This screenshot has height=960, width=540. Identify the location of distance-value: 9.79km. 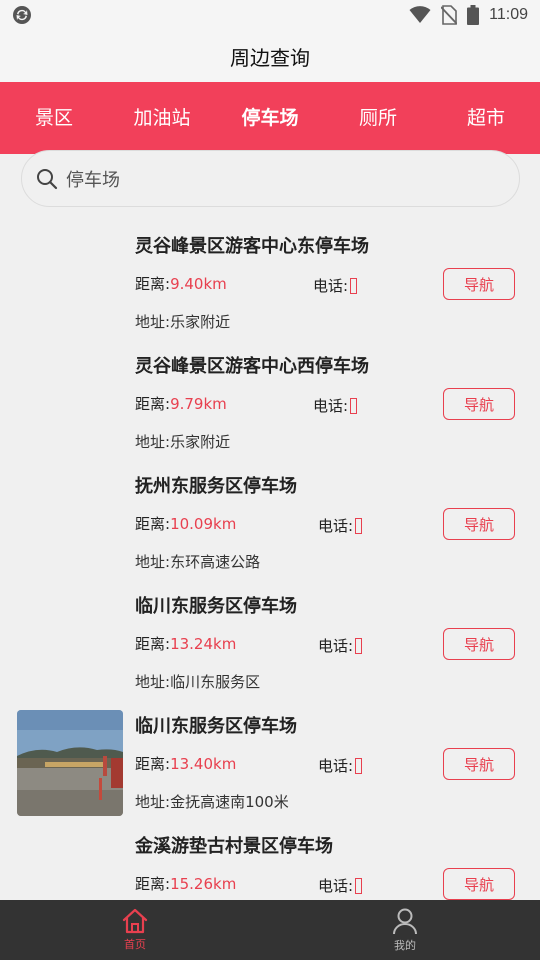
(198, 404).